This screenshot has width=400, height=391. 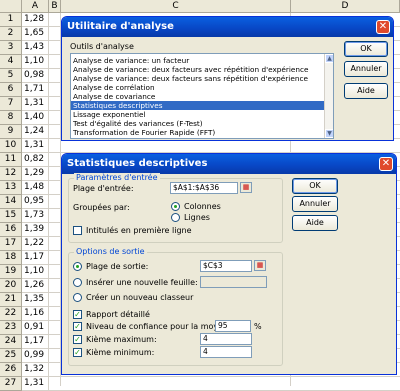 I want to click on output-range-collapse-icon: ▦, so click(x=260, y=265).